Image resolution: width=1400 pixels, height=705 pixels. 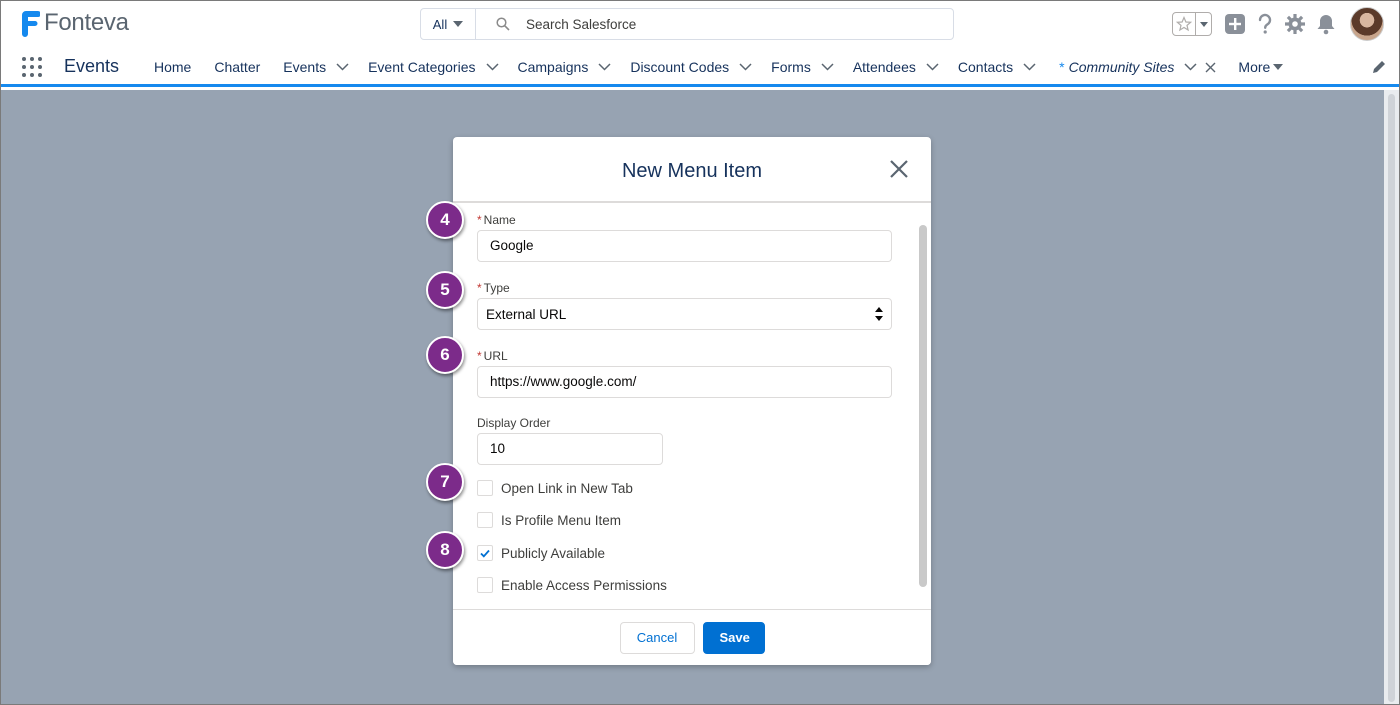 I want to click on tab-label: Contacts, so click(x=985, y=67).